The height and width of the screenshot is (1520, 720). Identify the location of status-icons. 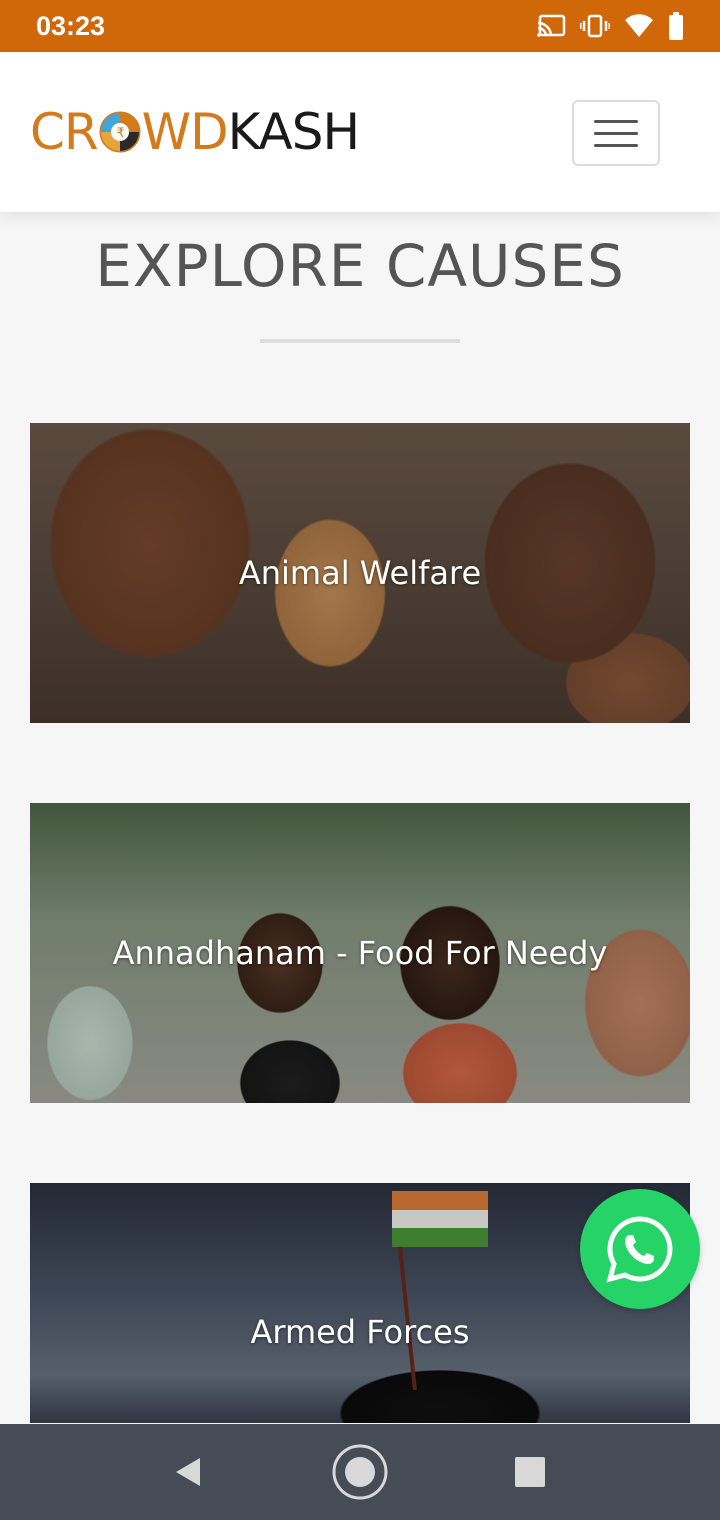
(610, 26).